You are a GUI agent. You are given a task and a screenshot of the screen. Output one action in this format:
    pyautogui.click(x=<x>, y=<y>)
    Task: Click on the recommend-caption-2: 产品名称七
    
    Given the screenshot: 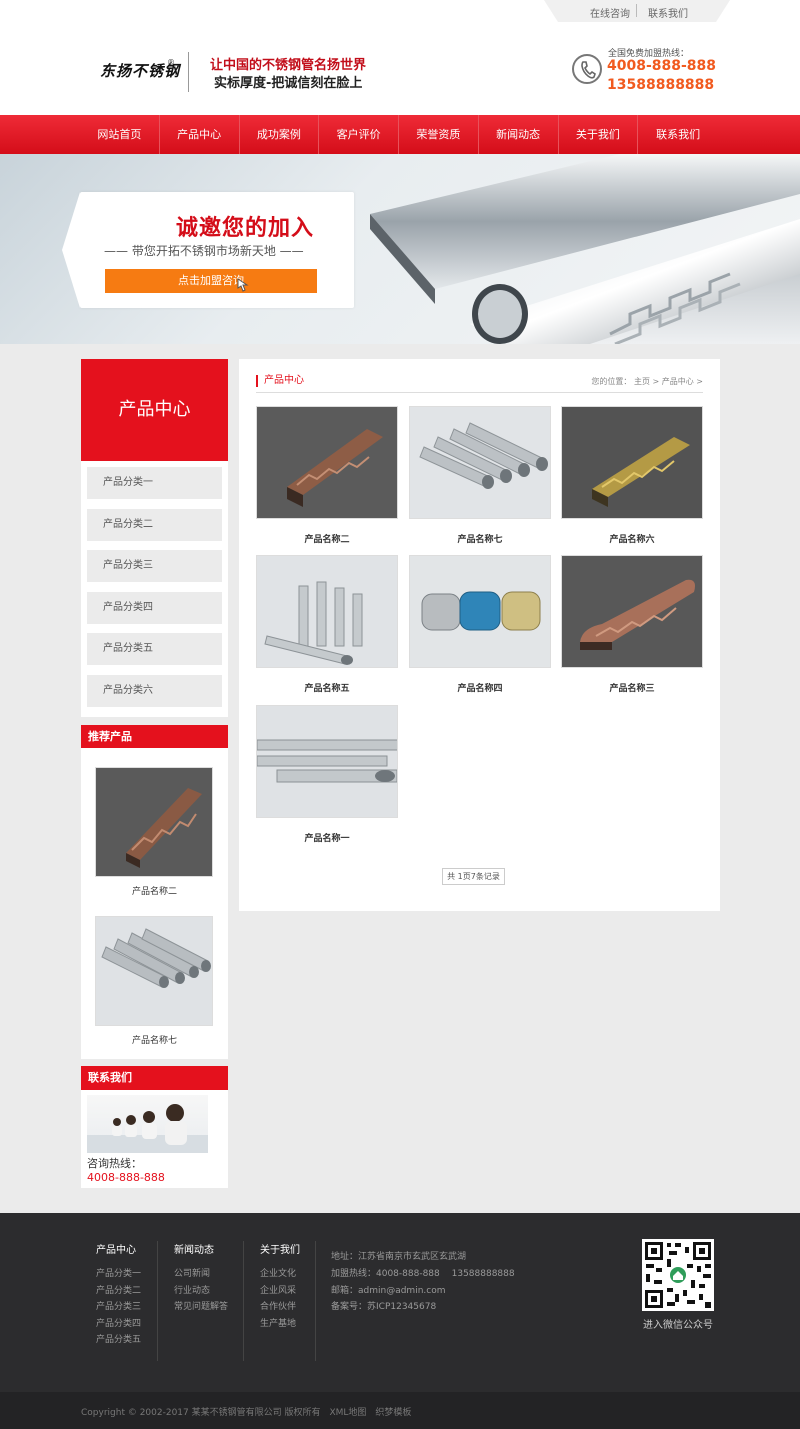 What is the action you would take?
    pyautogui.click(x=154, y=1039)
    